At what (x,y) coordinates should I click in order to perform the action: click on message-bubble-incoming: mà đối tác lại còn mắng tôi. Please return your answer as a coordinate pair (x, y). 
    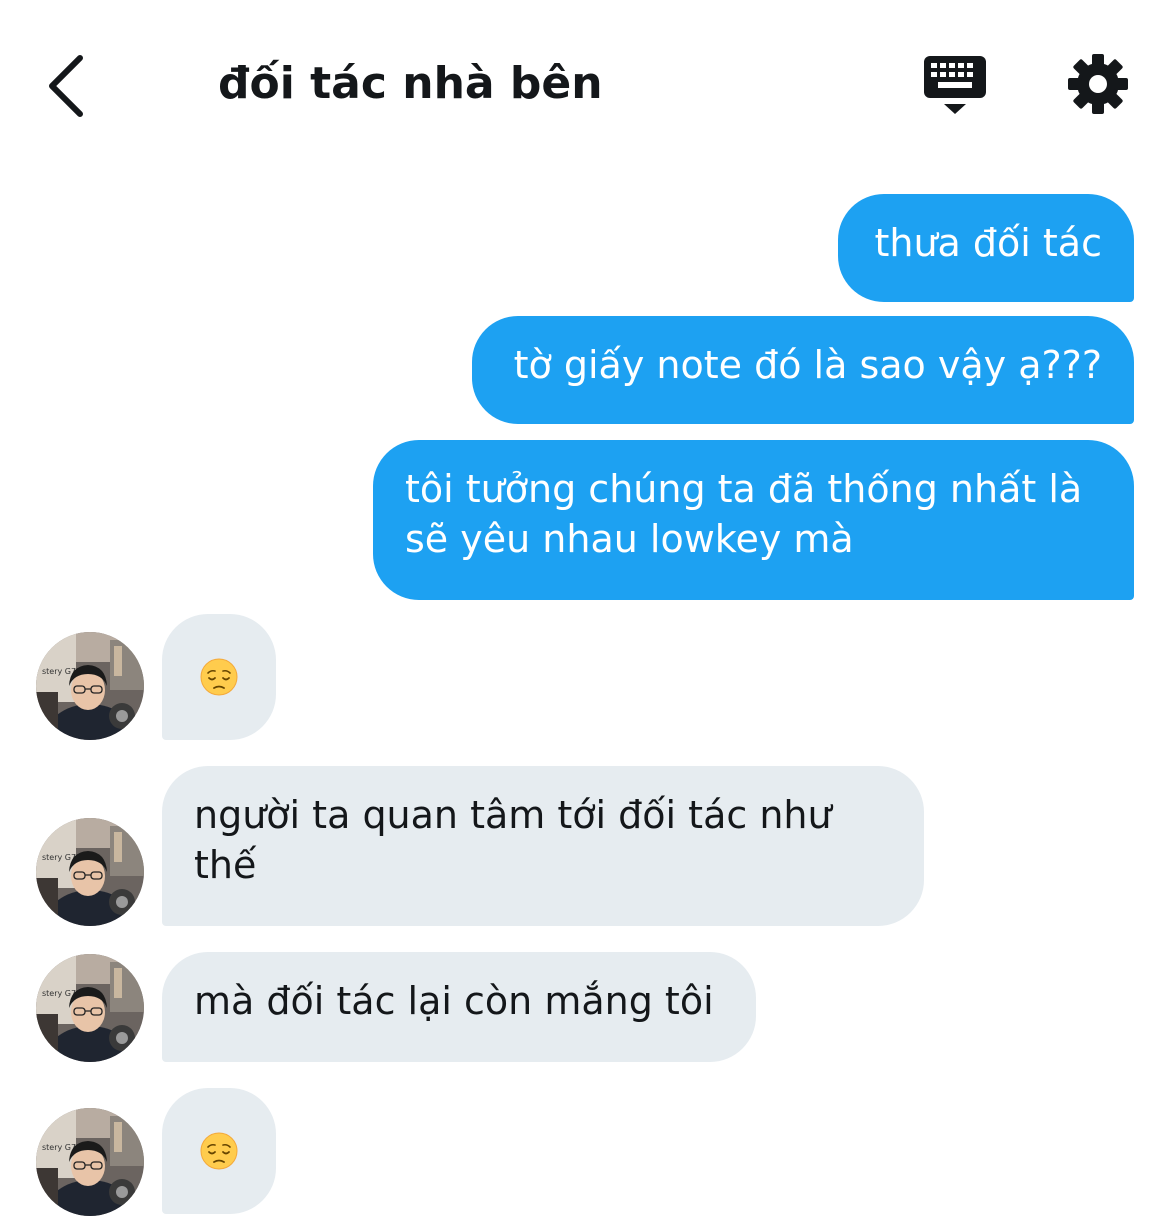
    Looking at the image, I should click on (459, 1007).